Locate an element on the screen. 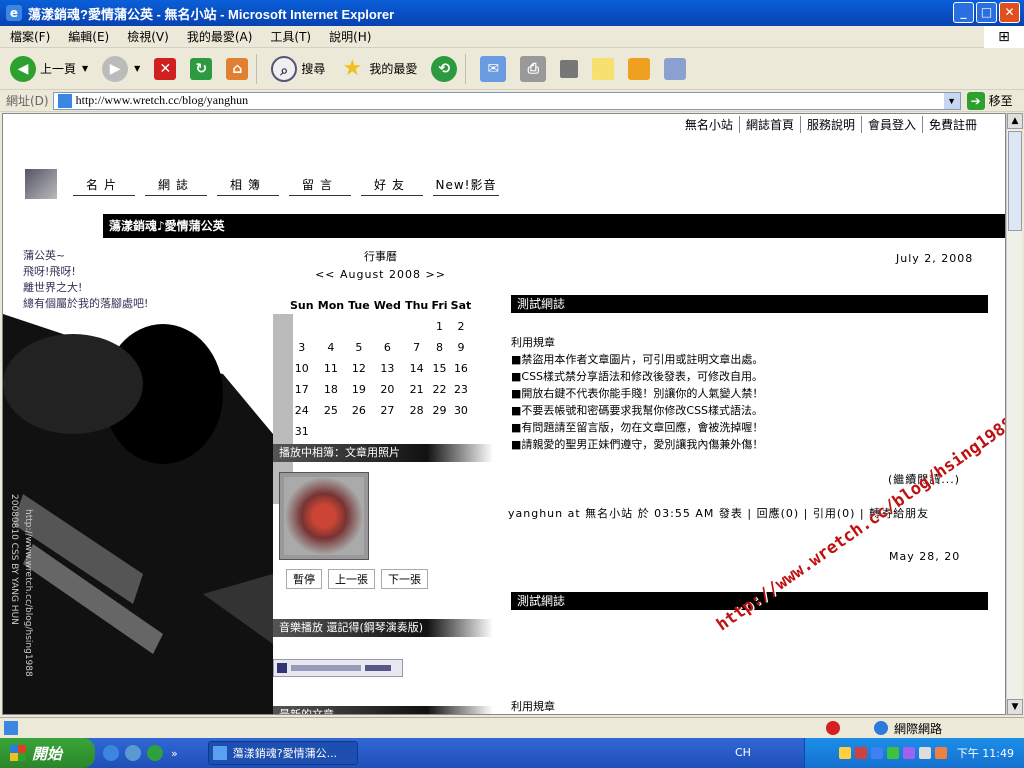  calendar-day: 29 is located at coordinates (439, 410).